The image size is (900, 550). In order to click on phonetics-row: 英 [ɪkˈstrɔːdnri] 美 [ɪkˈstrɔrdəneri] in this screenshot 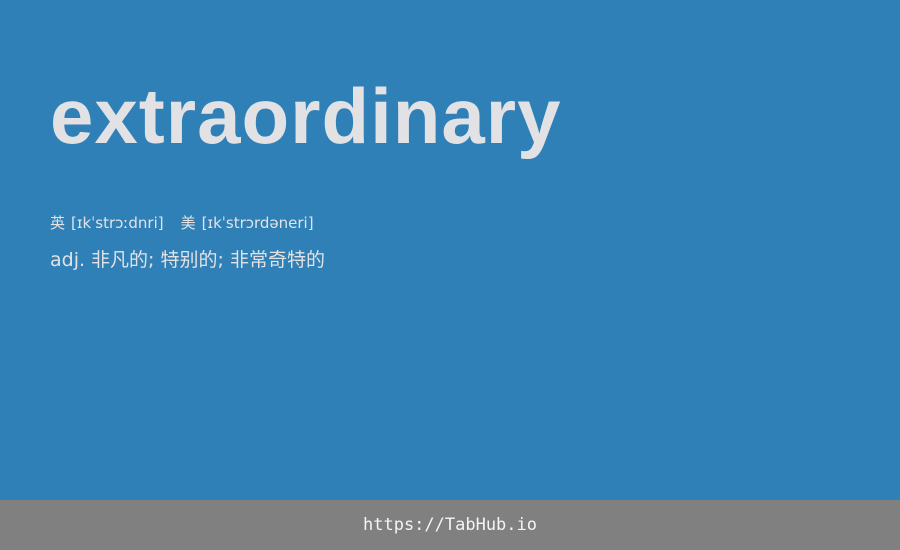, I will do `click(190, 223)`.